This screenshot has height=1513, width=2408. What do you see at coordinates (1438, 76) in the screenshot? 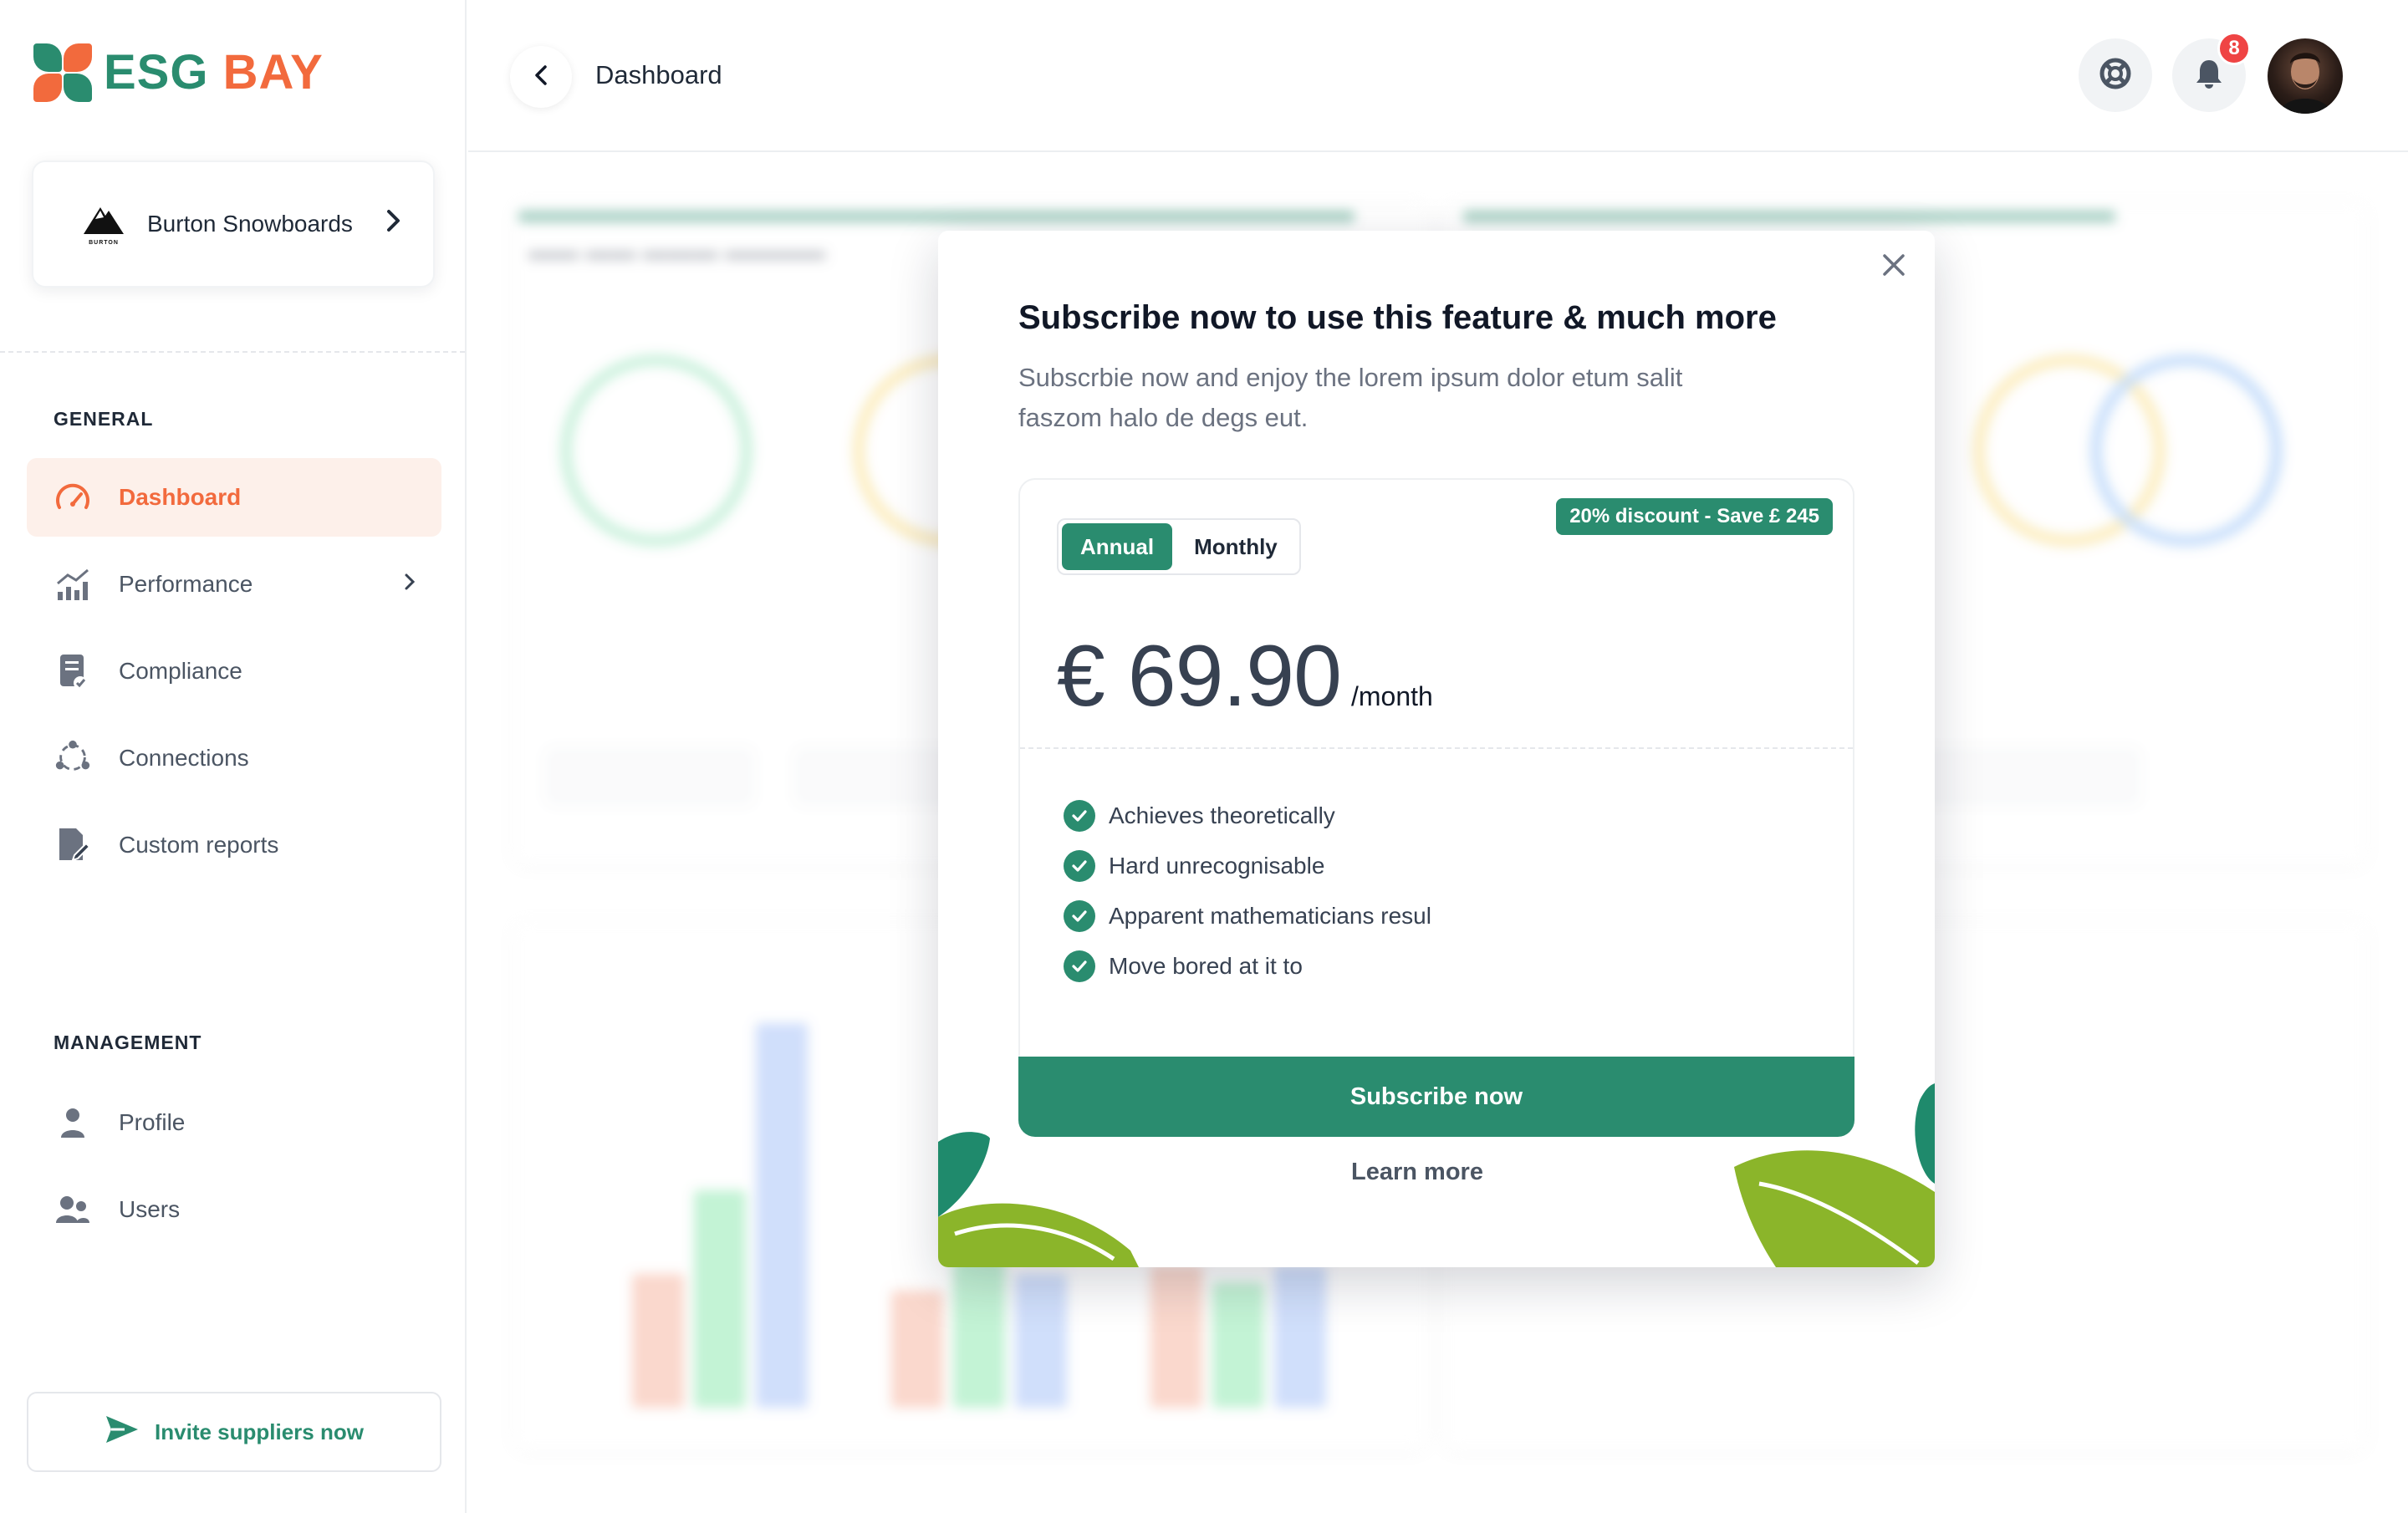
I see `top-header: Dashboard 8` at bounding box center [1438, 76].